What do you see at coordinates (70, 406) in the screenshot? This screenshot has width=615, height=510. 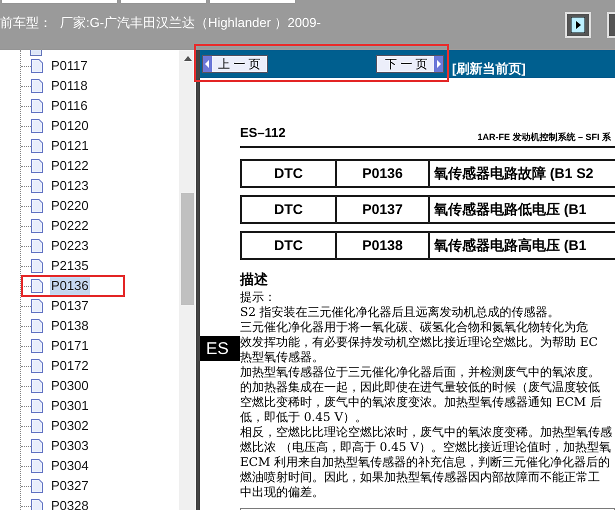 I see `tree-item: P0301` at bounding box center [70, 406].